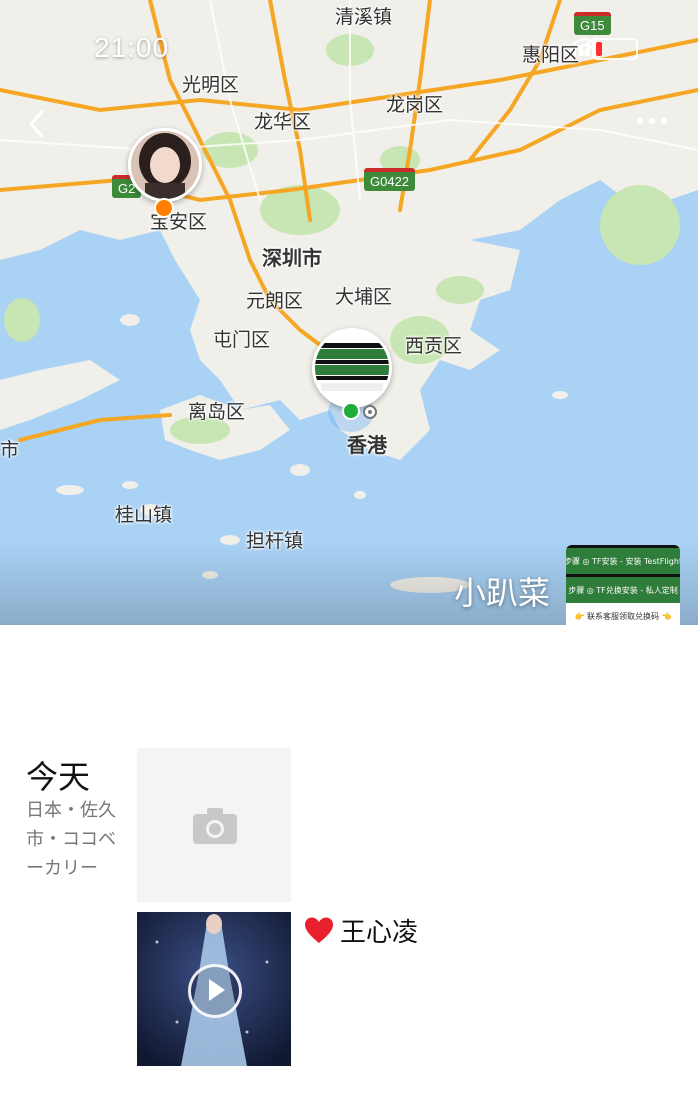 This screenshot has height=1110, width=698. I want to click on status-icons, so click(605, 49).